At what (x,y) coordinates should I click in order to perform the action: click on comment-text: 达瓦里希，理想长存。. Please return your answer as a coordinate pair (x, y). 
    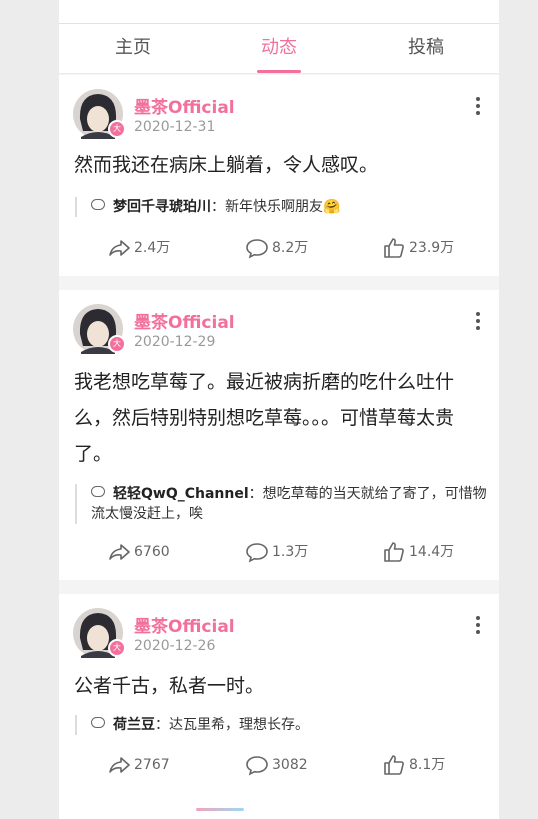
    Looking at the image, I should click on (239, 725).